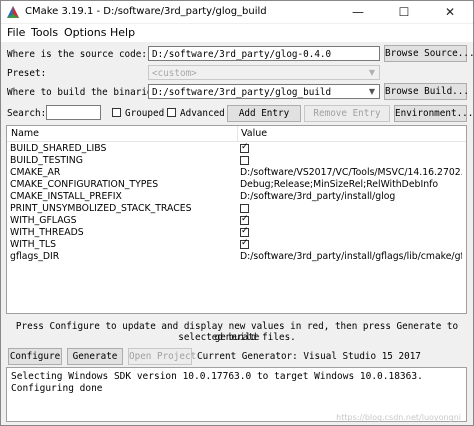 The image size is (474, 426). What do you see at coordinates (264, 53) in the screenshot?
I see `source-path-input: D:/software/3rd_party/glog-0.4.0` at bounding box center [264, 53].